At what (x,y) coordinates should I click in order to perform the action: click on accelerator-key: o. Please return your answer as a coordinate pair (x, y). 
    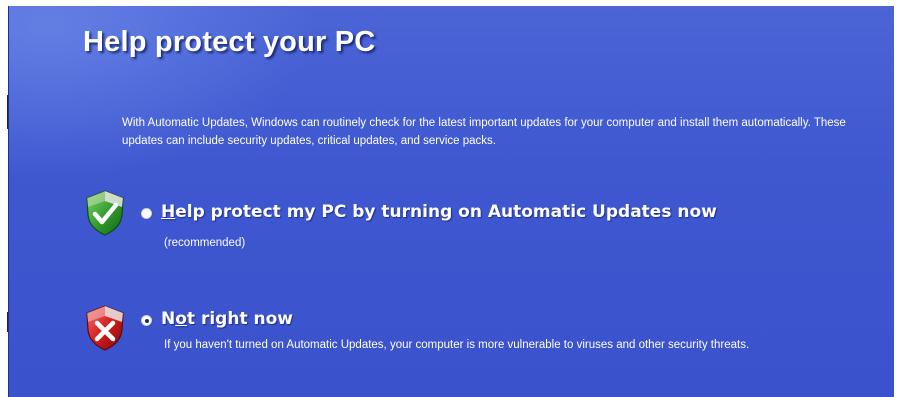
    Looking at the image, I should click on (181, 319).